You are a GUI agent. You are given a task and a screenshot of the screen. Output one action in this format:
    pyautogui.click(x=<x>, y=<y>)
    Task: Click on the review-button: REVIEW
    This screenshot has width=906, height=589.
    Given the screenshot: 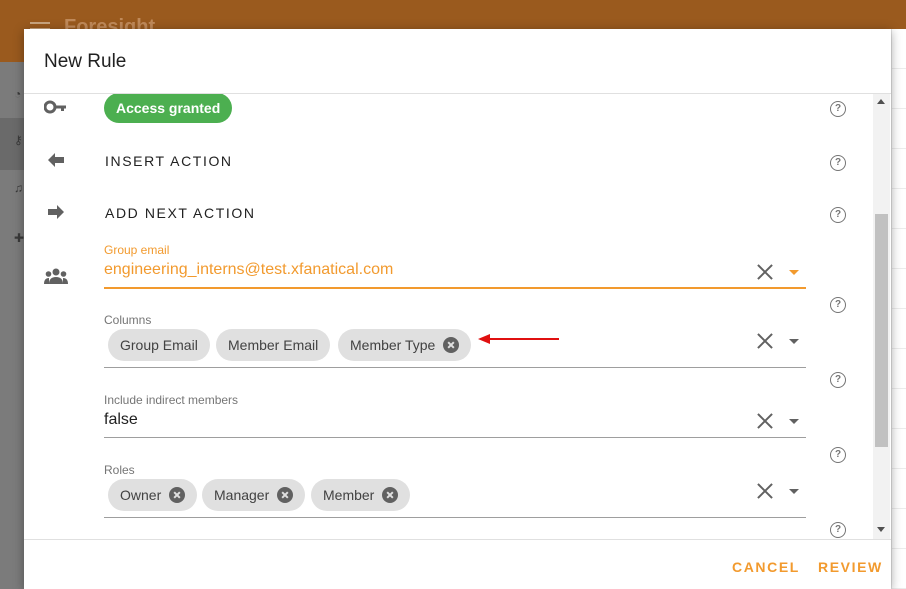 What is the action you would take?
    pyautogui.click(x=850, y=567)
    